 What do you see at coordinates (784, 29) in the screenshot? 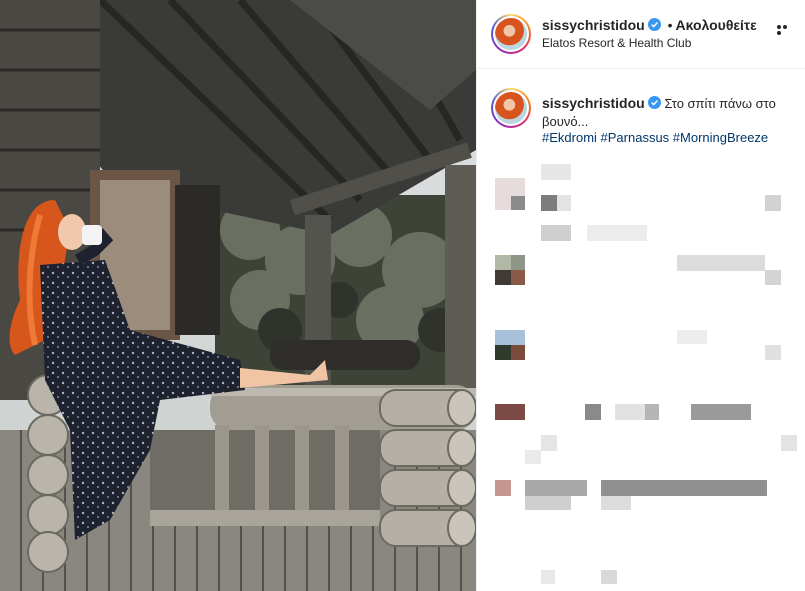
I see `more-options-icon` at bounding box center [784, 29].